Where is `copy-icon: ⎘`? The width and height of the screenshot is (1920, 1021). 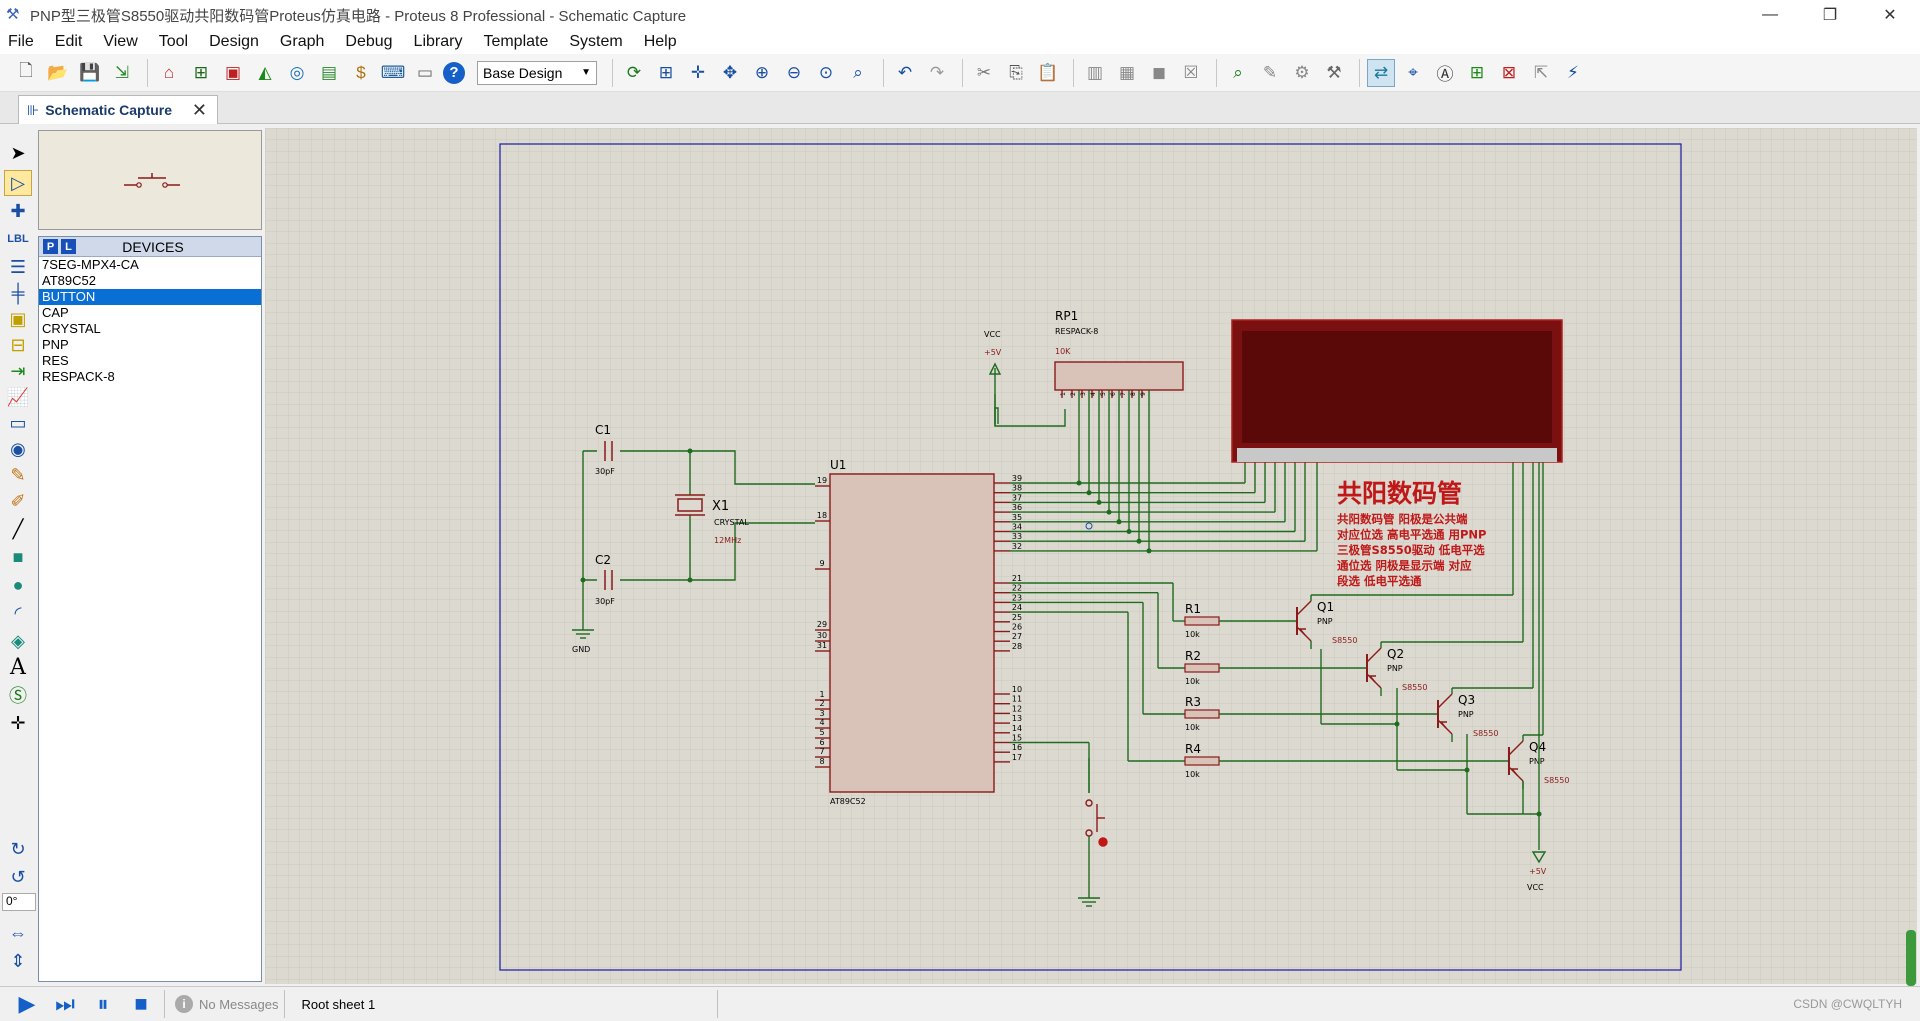 copy-icon: ⎘ is located at coordinates (1016, 73).